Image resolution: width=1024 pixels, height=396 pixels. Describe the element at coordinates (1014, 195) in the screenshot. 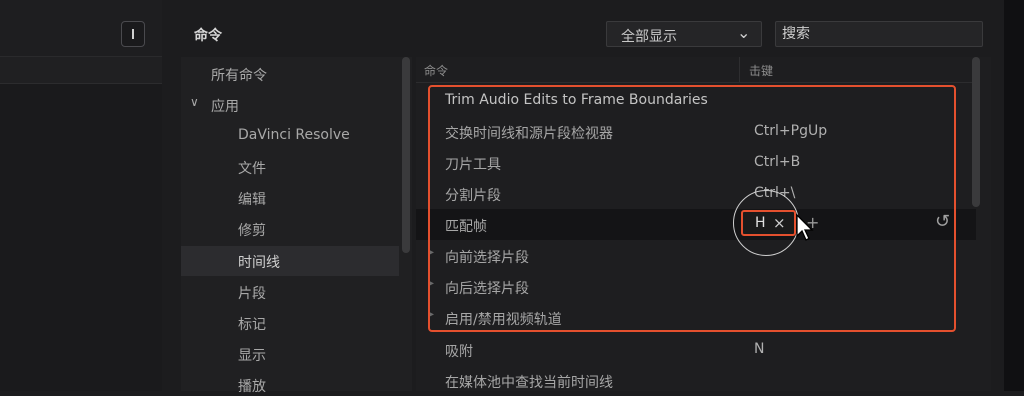

I see `right-edge-panel` at that location.